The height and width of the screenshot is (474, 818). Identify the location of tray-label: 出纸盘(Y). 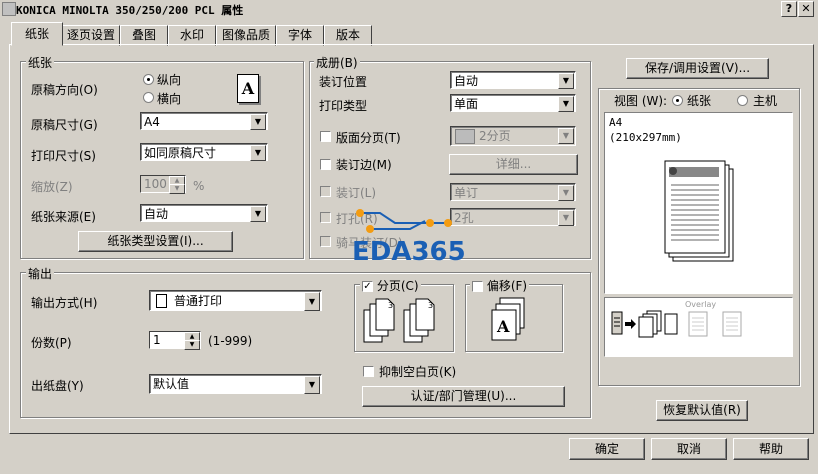
(57, 386).